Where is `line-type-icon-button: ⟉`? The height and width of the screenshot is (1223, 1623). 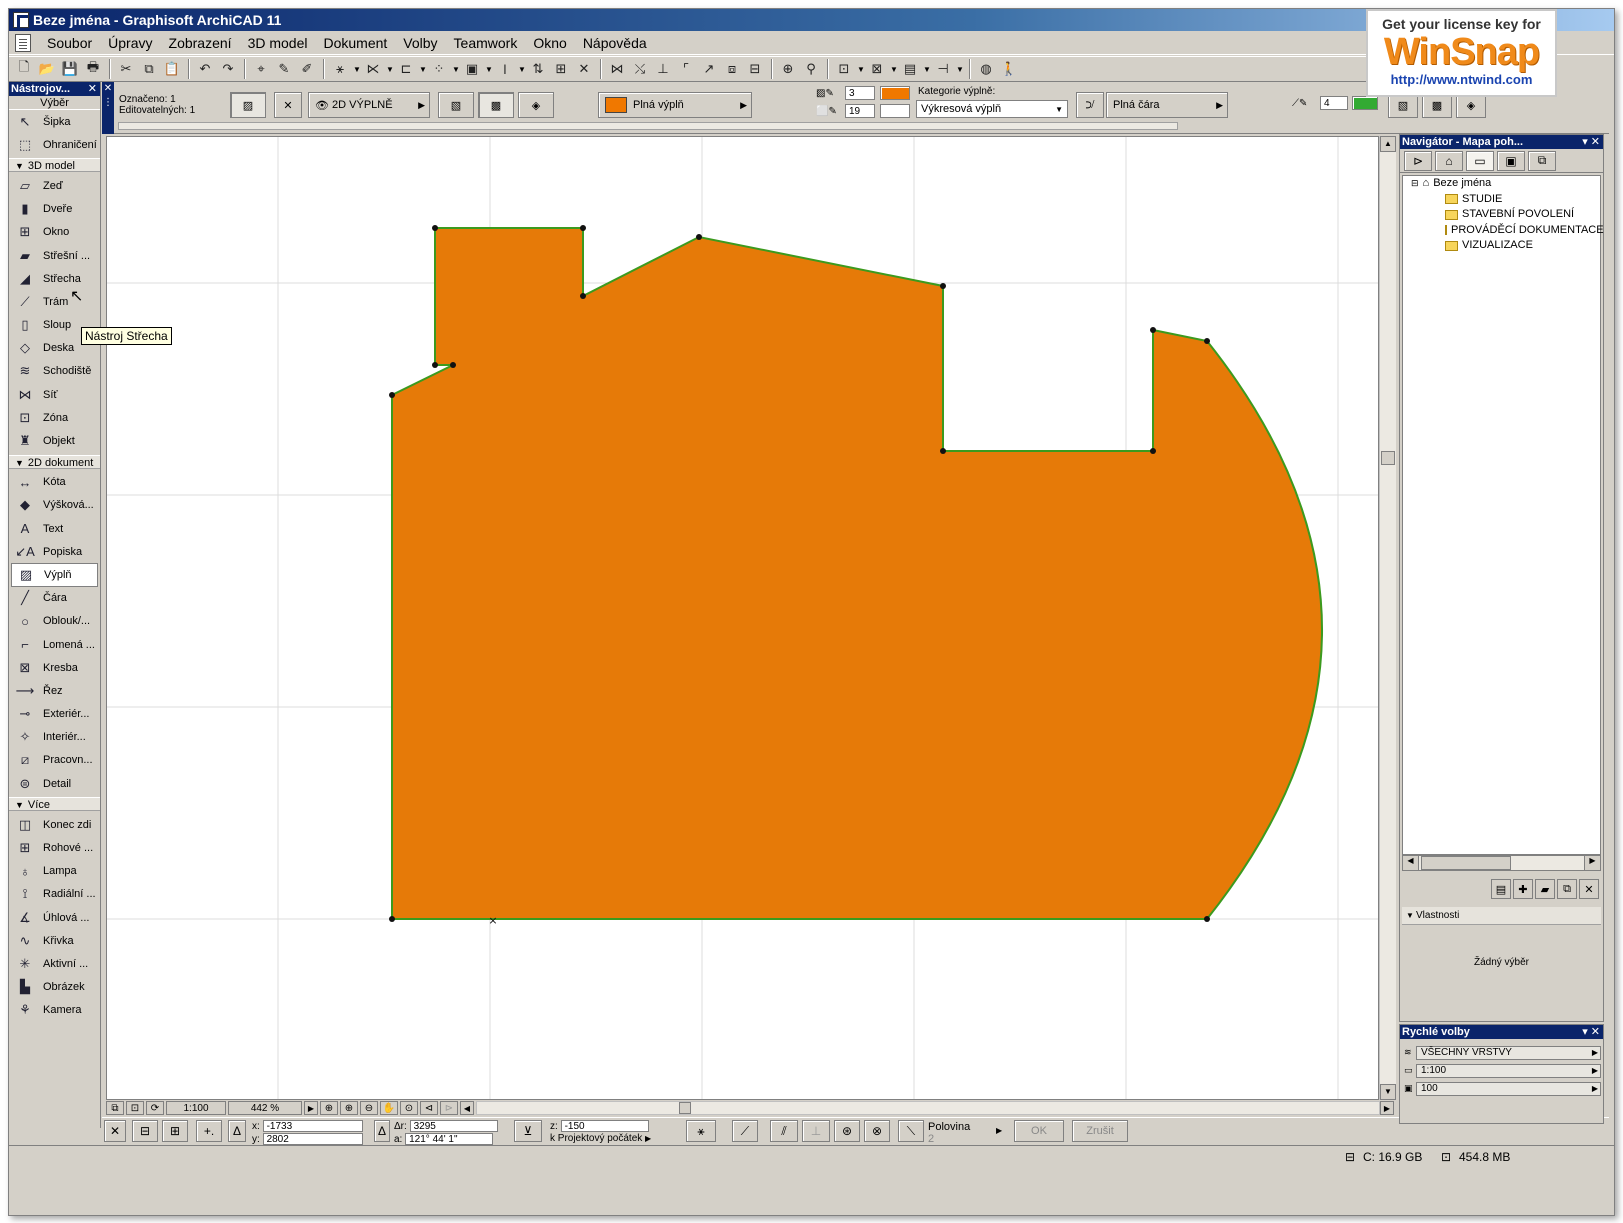 line-type-icon-button: ⟉ is located at coordinates (1090, 105).